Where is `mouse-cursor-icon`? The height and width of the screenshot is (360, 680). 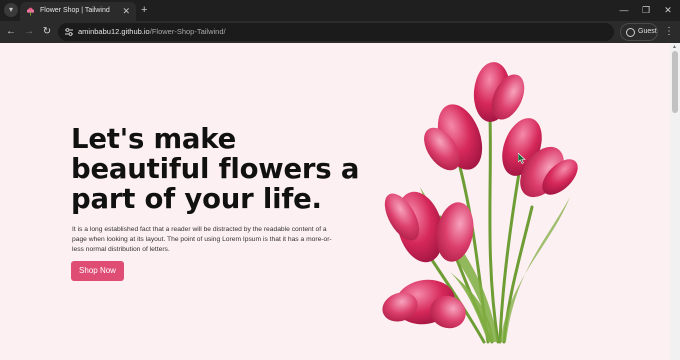 mouse-cursor-icon is located at coordinates (522, 158).